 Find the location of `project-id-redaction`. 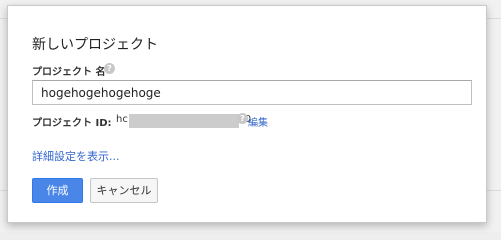

project-id-redaction is located at coordinates (184, 121).